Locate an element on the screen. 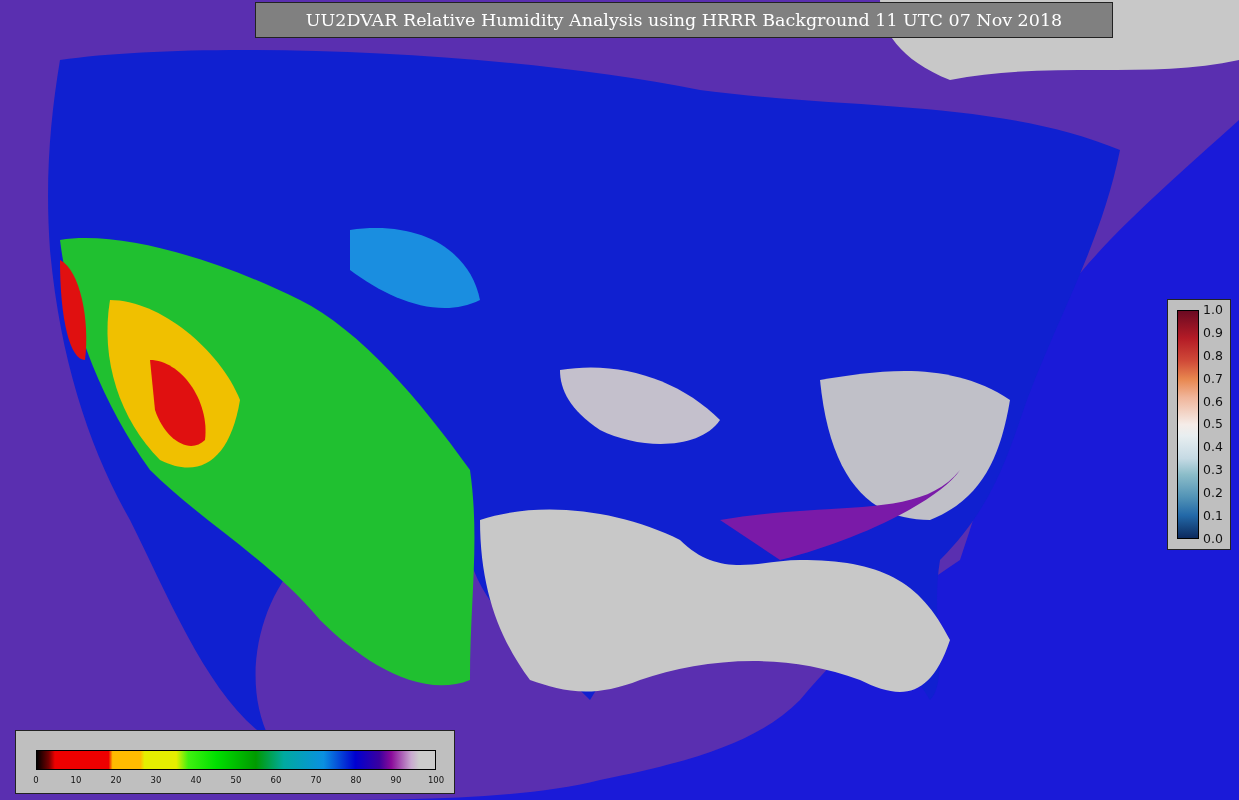 The height and width of the screenshot is (800, 1239). scale-label: 60 is located at coordinates (276, 780).